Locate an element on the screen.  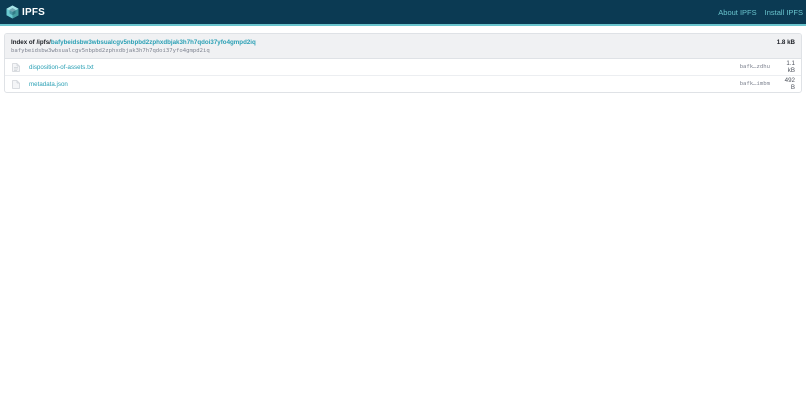
file-cid: bafk…zdhu is located at coordinates (755, 67).